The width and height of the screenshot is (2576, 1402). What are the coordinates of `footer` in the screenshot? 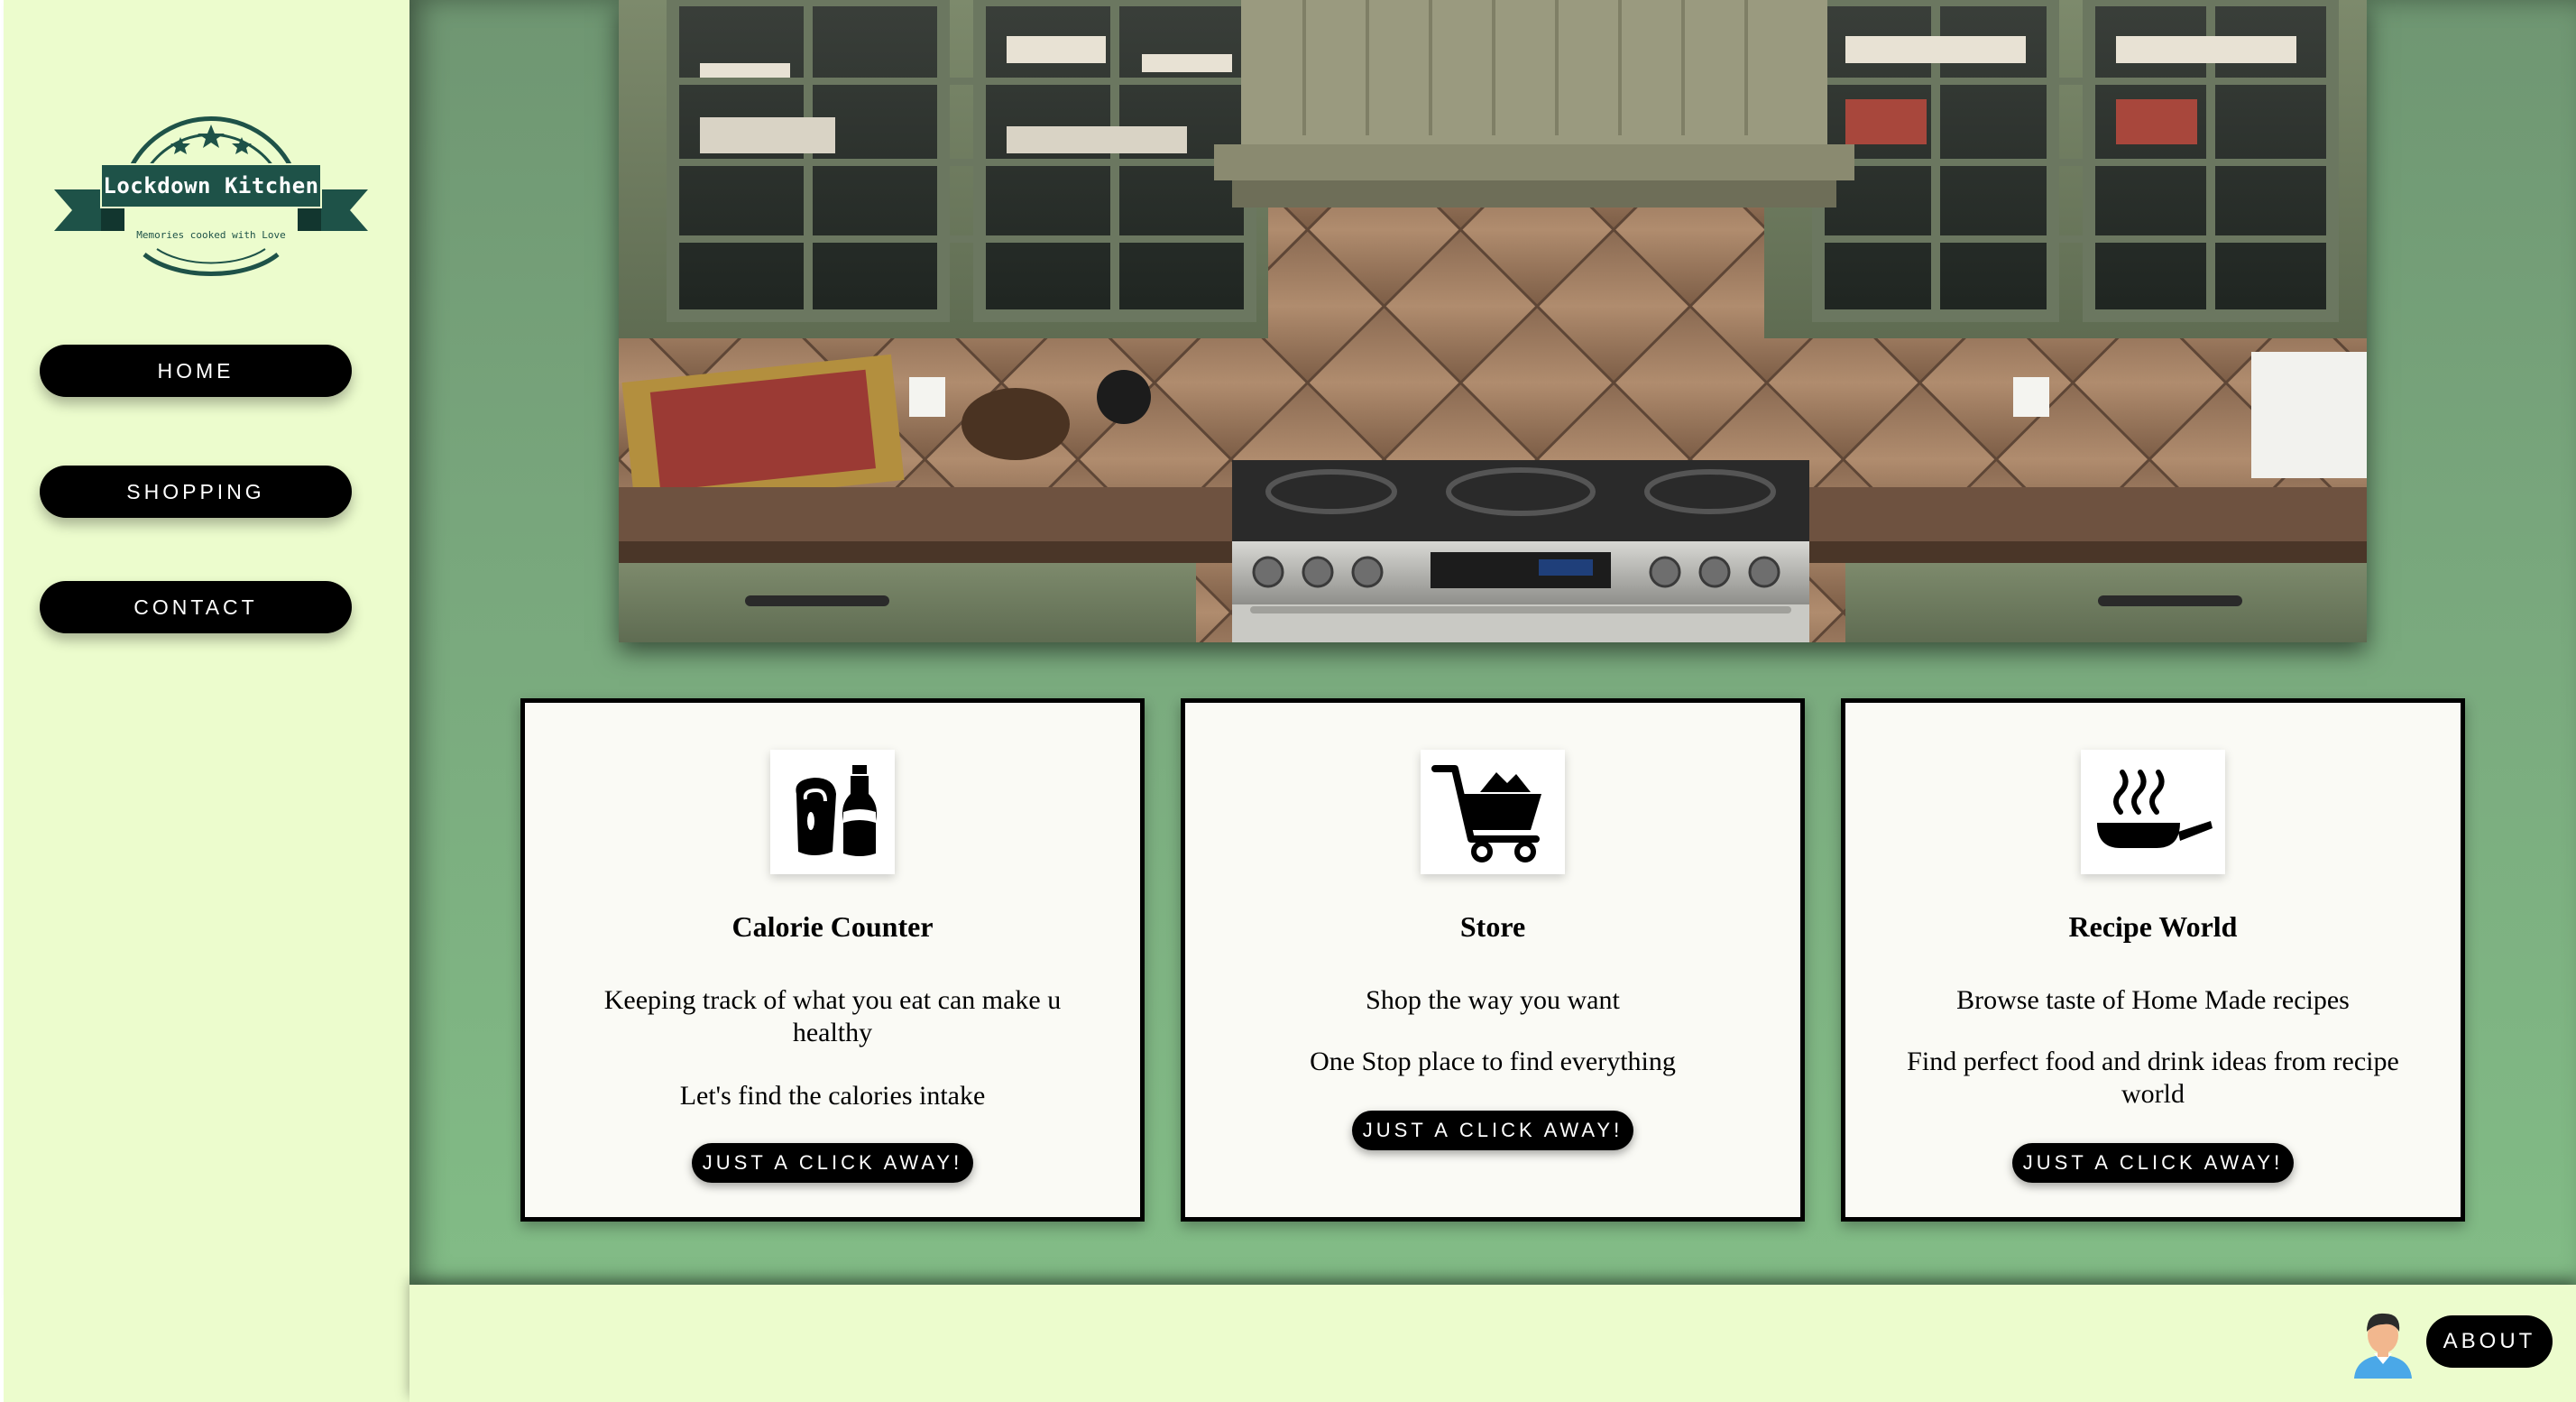 It's located at (1492, 1343).